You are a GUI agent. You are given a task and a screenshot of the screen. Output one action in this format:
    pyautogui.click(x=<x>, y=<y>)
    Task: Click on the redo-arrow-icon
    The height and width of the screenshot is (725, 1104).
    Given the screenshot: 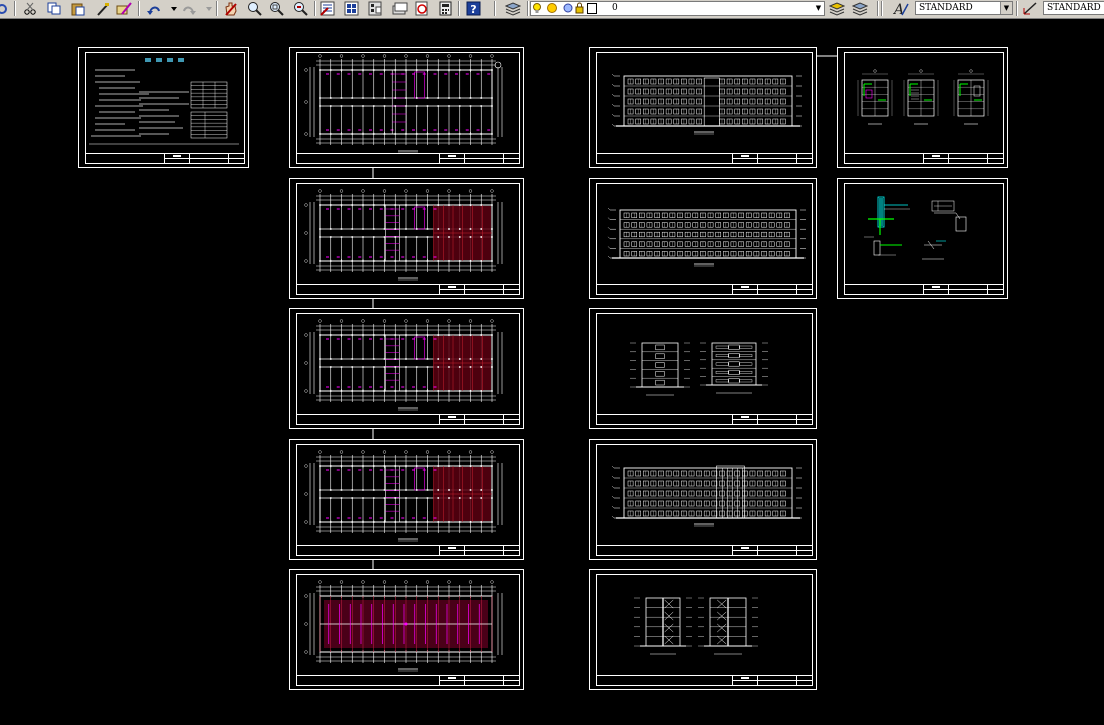 What is the action you would take?
    pyautogui.click(x=189, y=8)
    